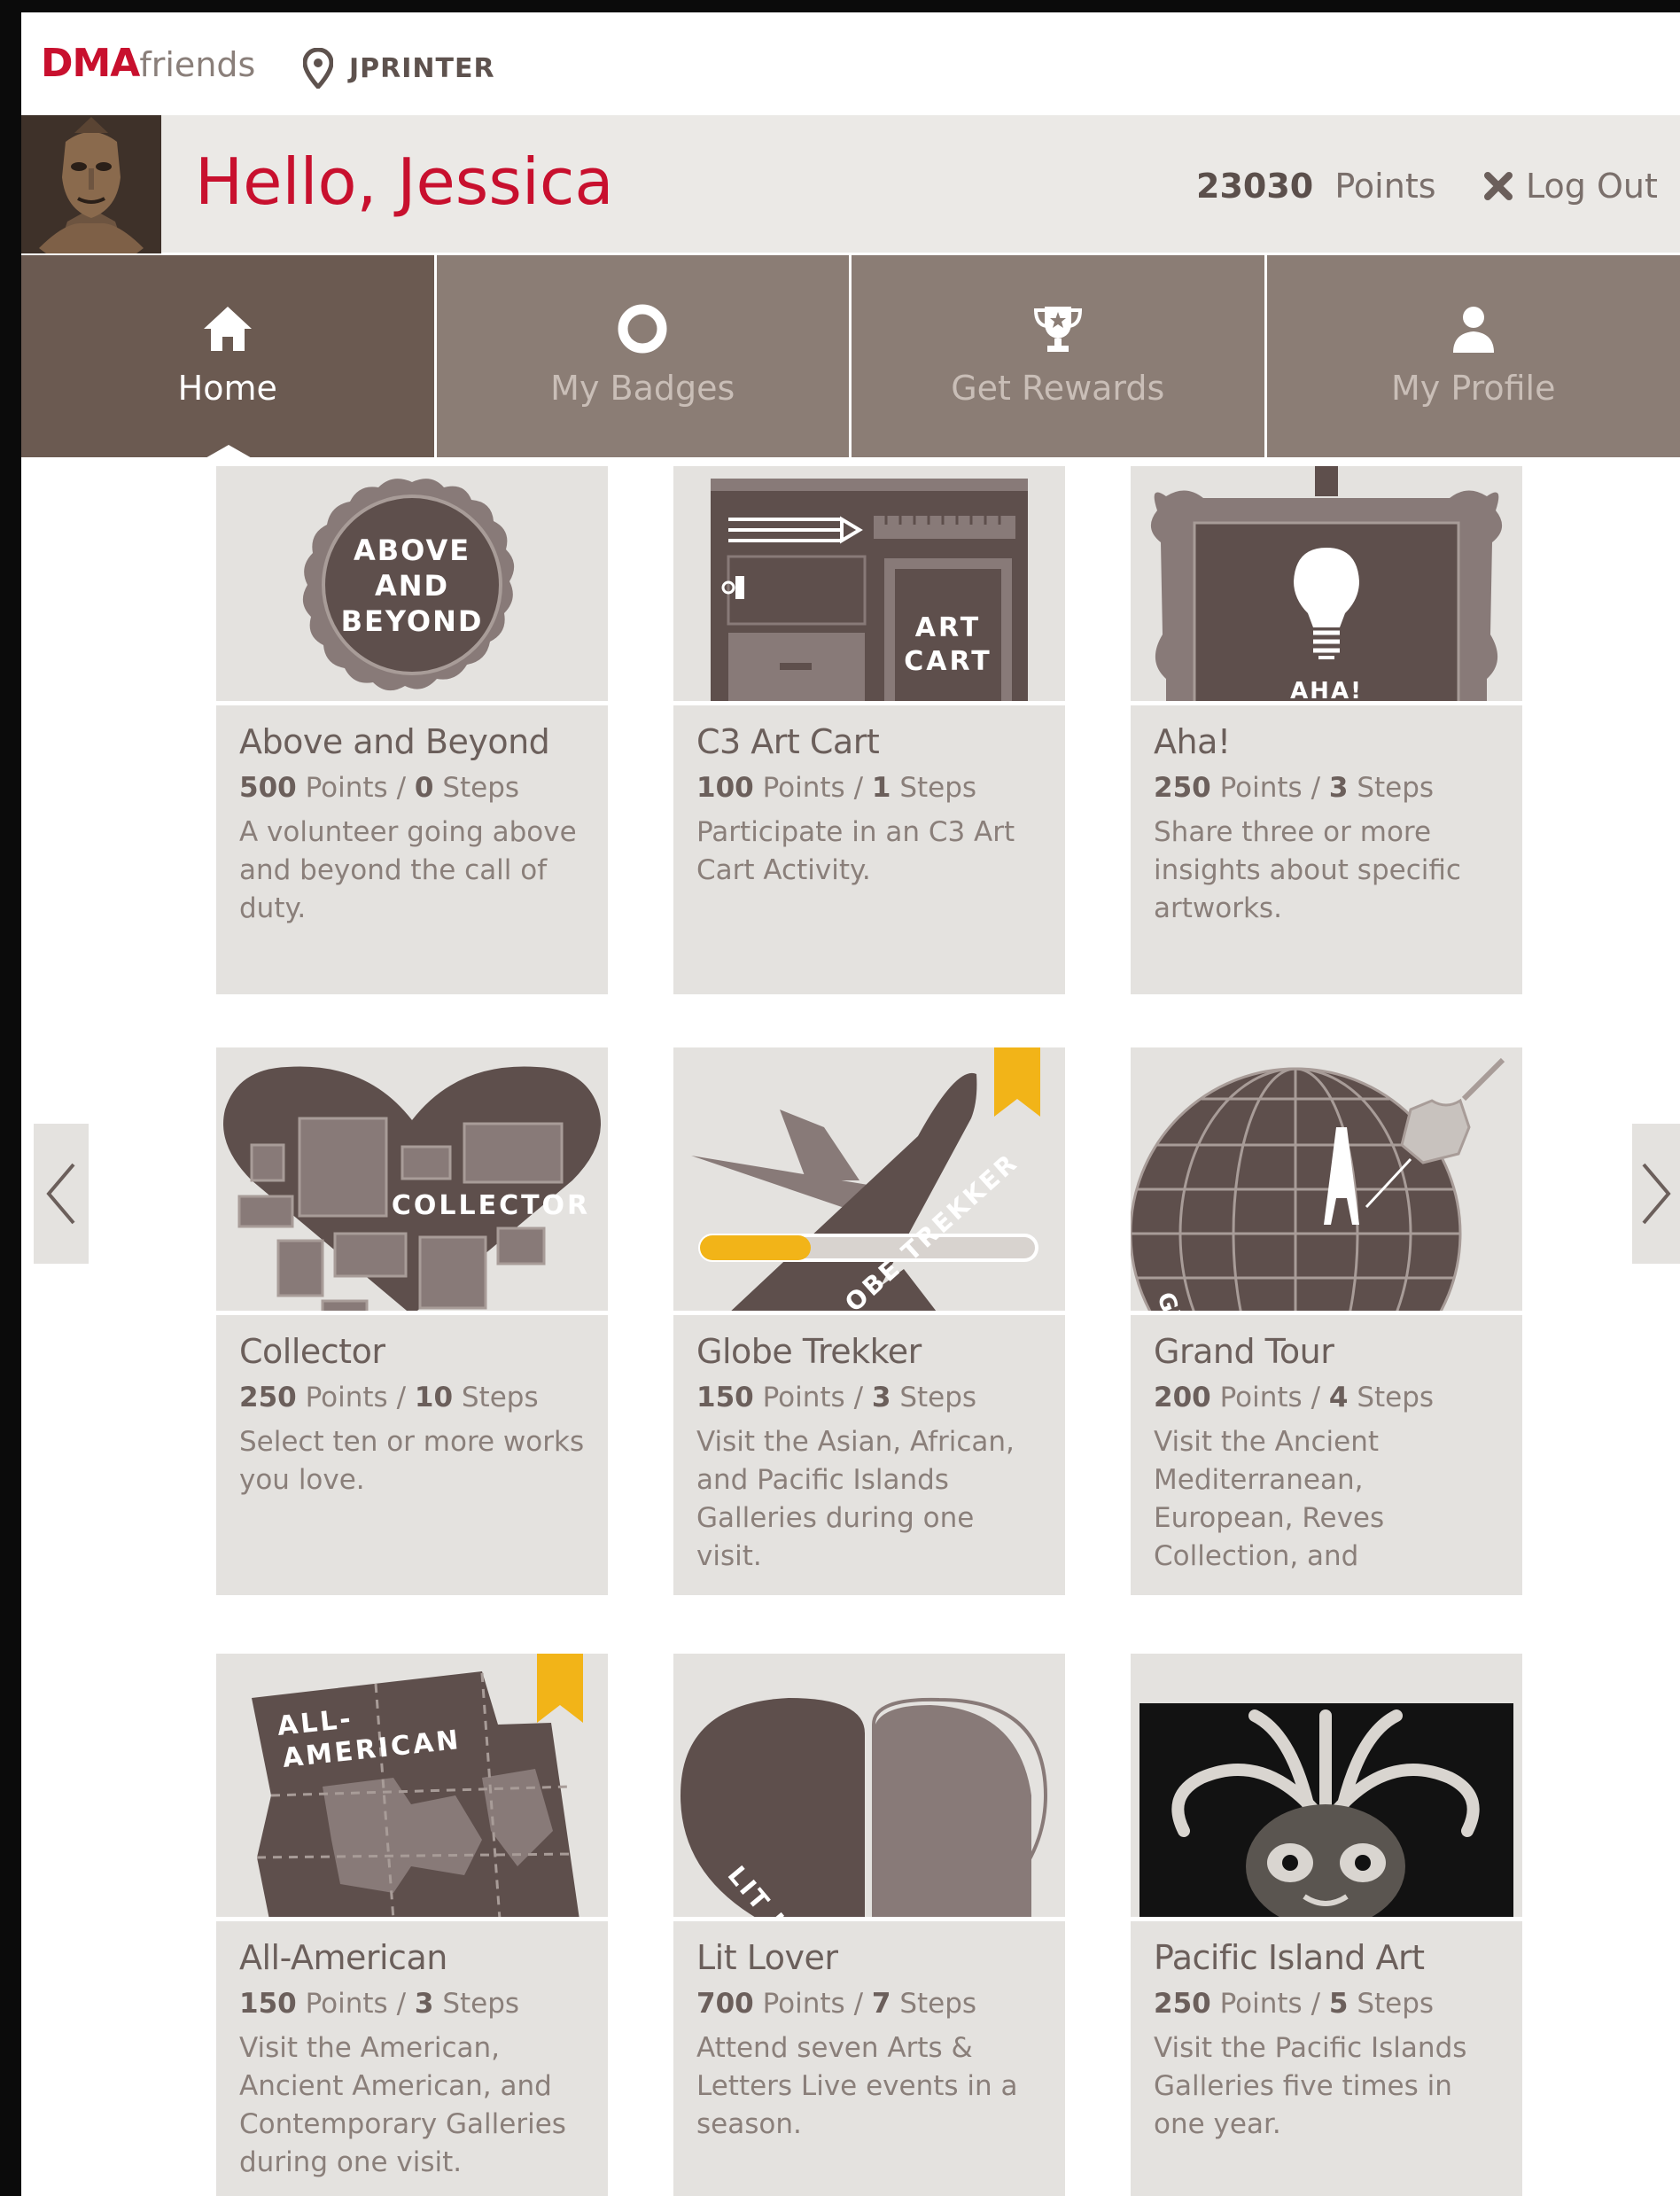 This screenshot has height=2196, width=1680. I want to click on badge-art-lit-lover: LIT LO, so click(869, 1787).